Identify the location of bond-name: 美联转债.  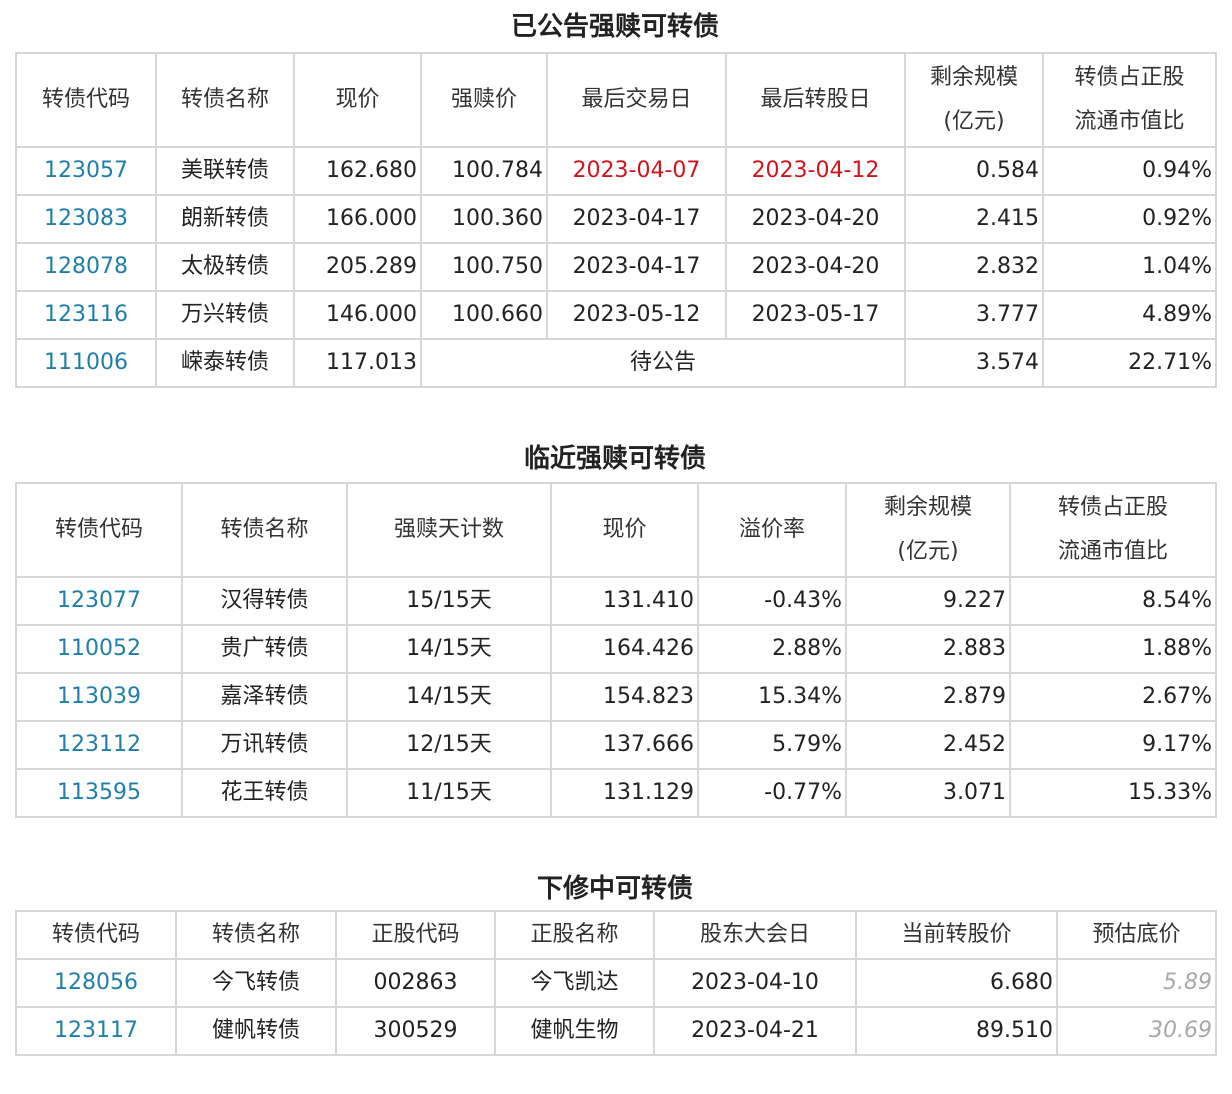
(225, 171).